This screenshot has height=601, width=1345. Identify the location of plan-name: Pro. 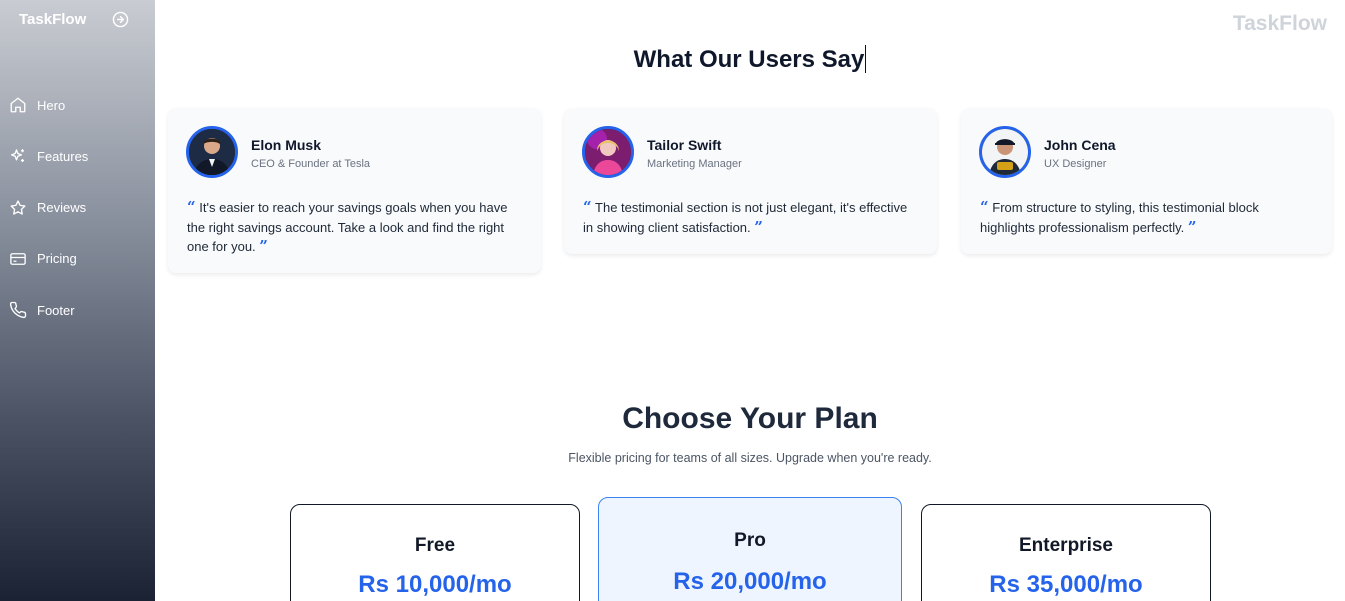
(750, 540).